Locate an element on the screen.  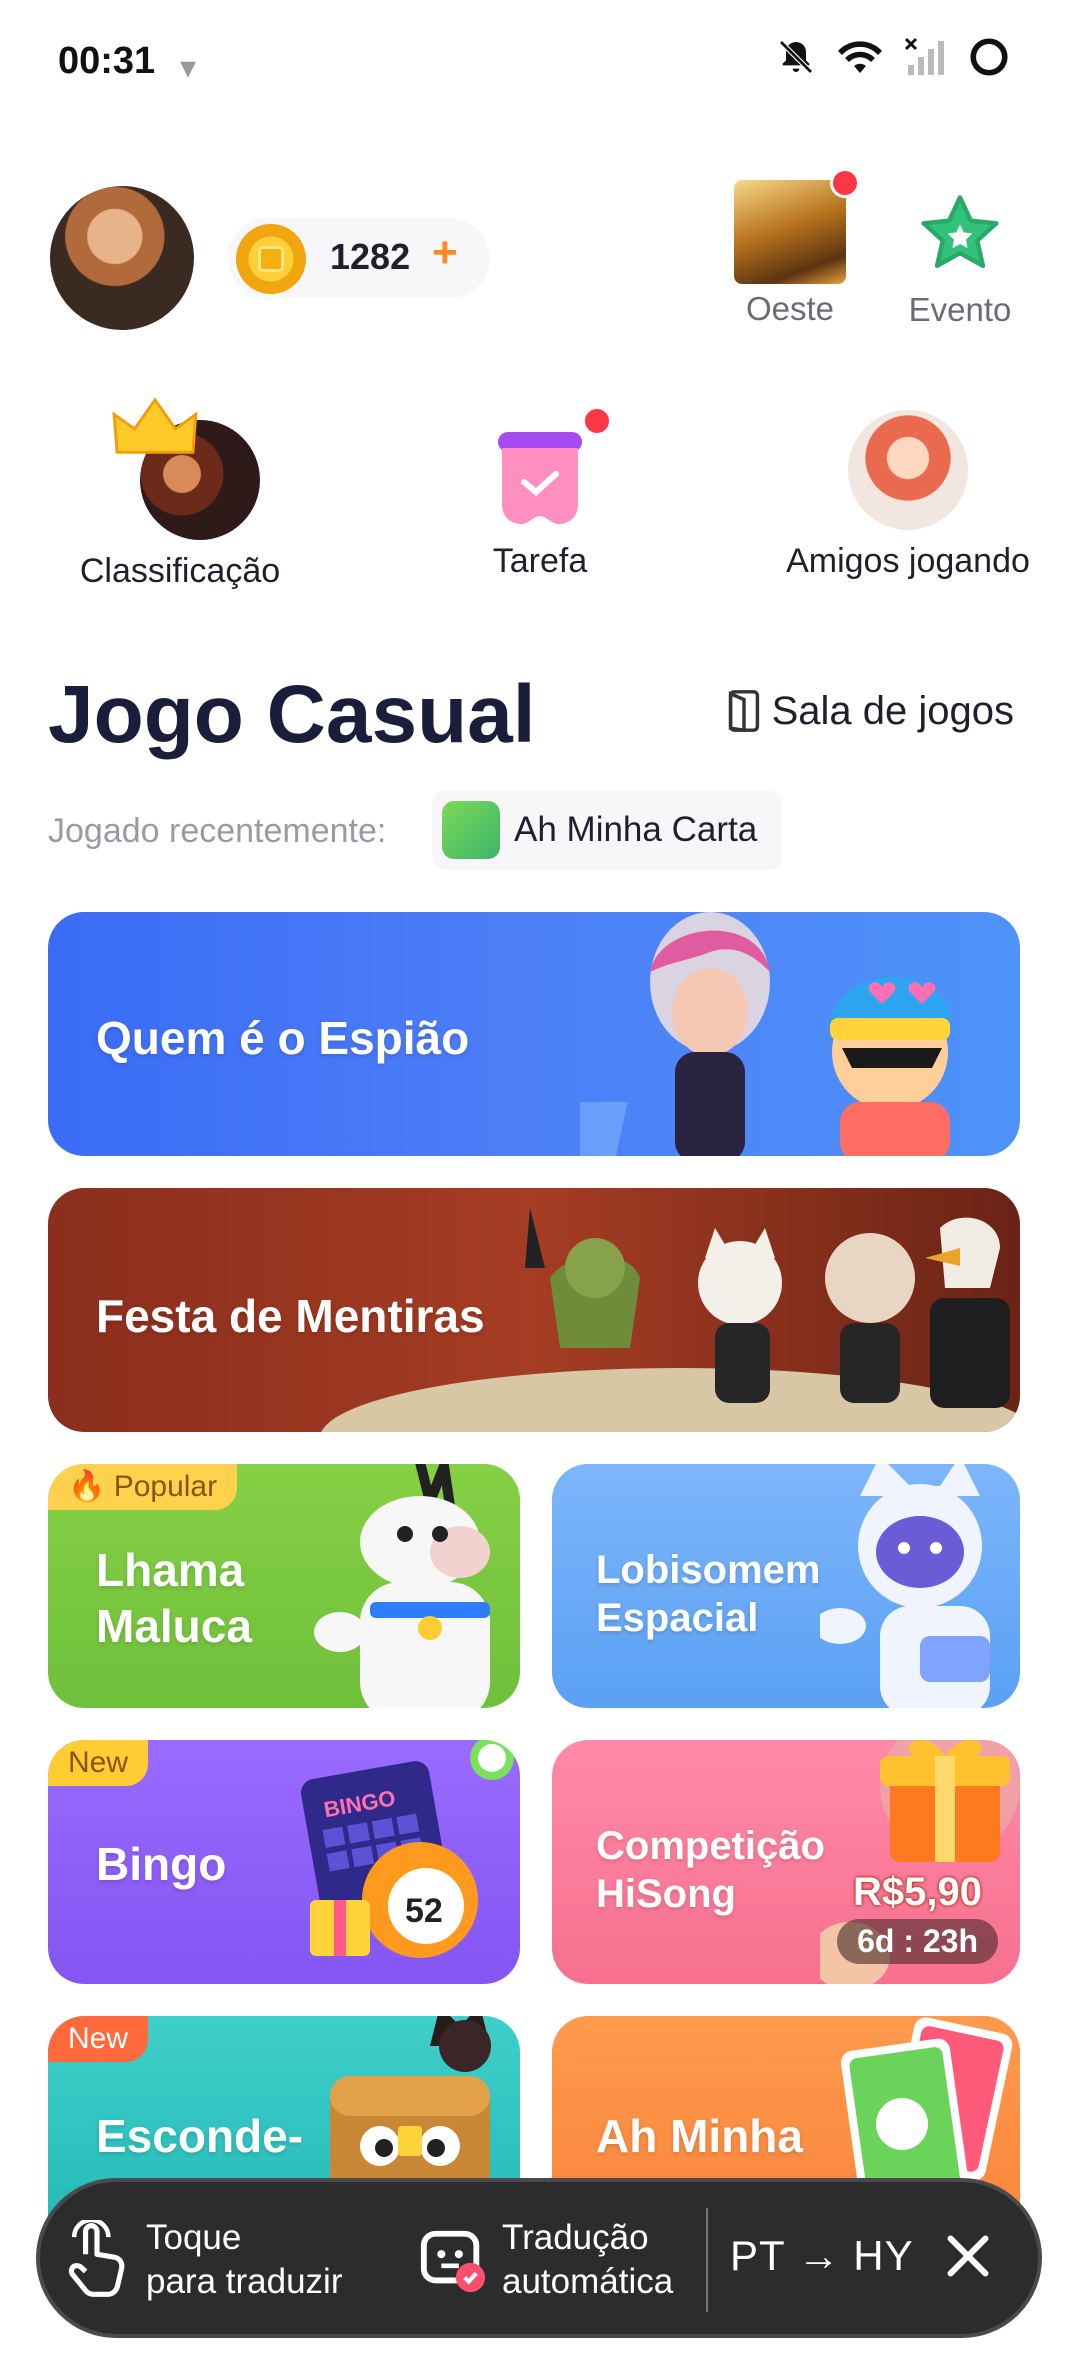
llama-art is located at coordinates (402, 1586).